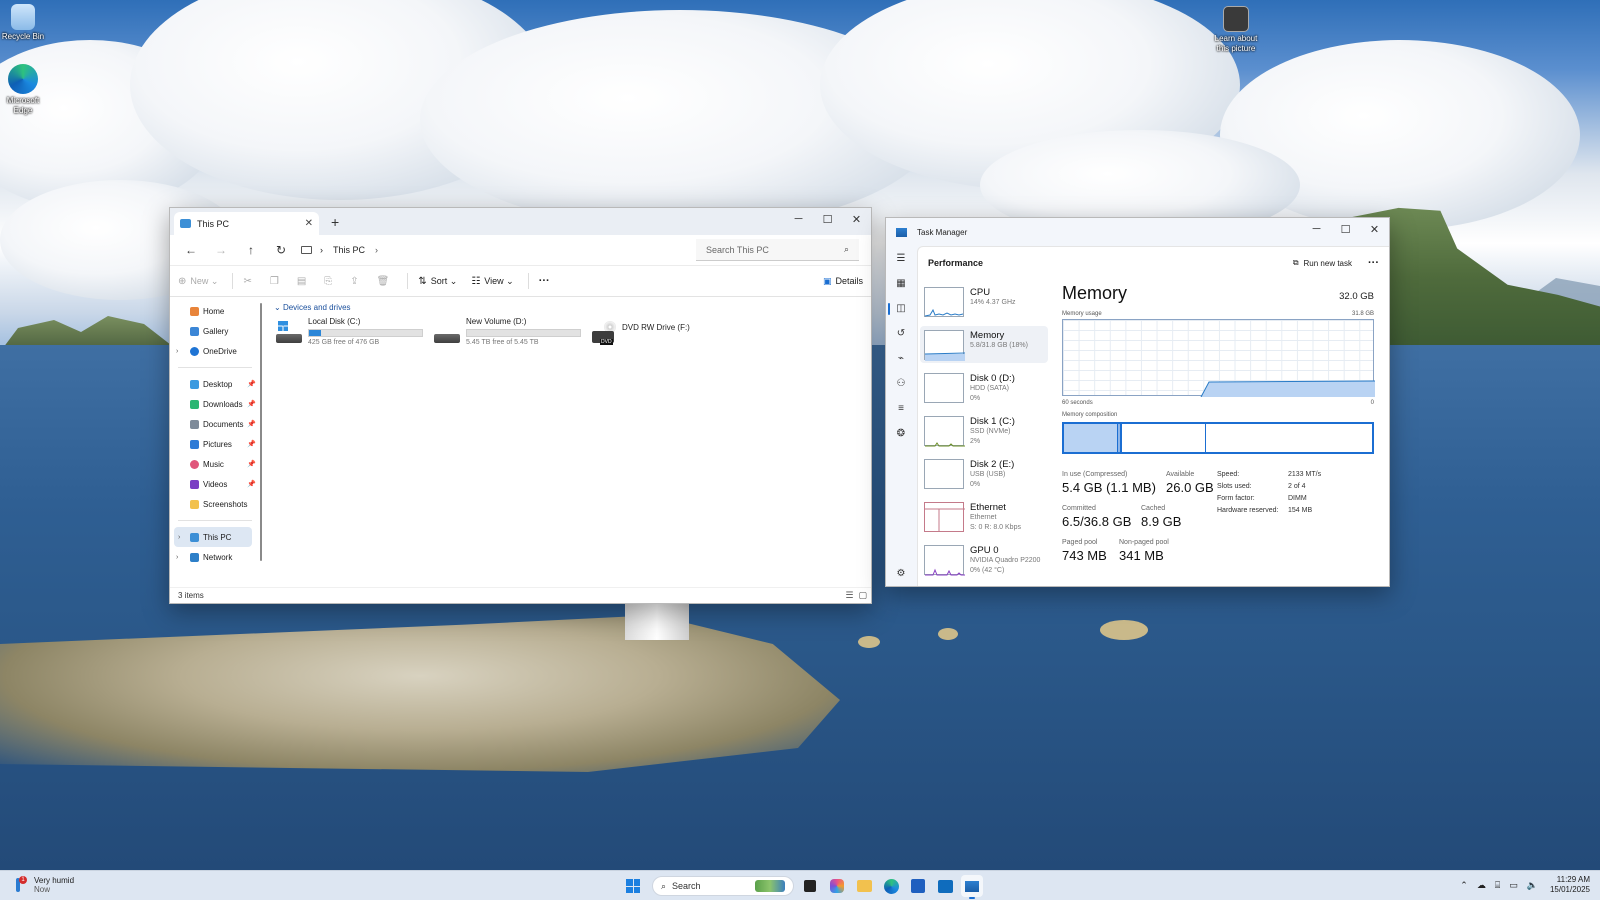  I want to click on resource-cpu: CPU 14% 4.37 GHz, so click(984, 304).